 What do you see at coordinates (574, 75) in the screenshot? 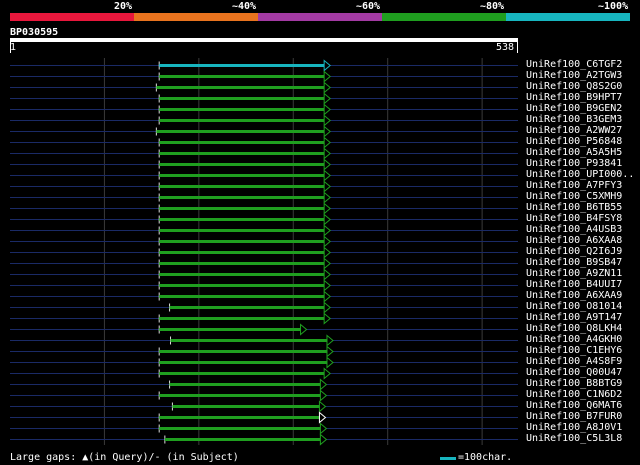
I see `hit-label: UniRef100_A2TGW3` at bounding box center [574, 75].